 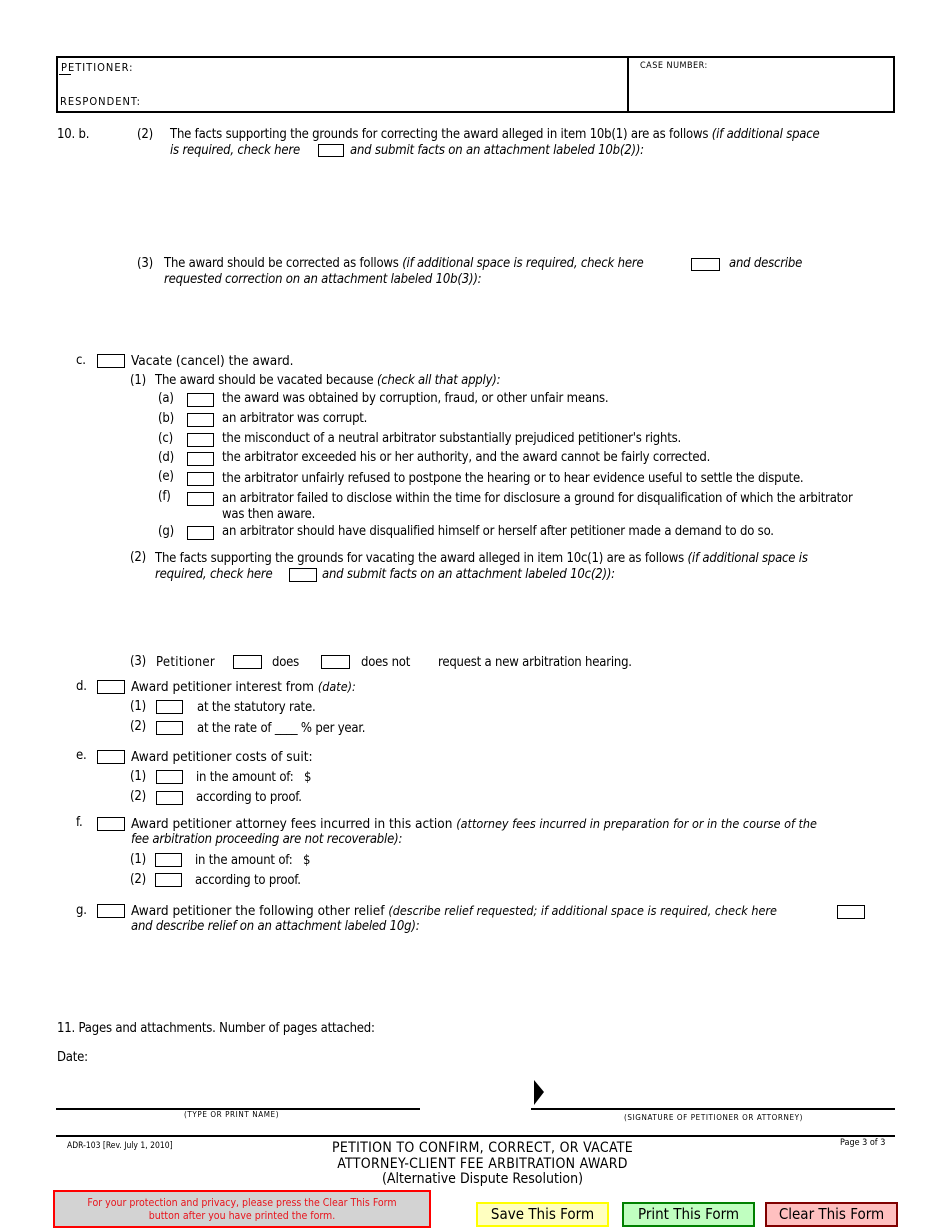 What do you see at coordinates (532, 209) in the screenshot?
I see `item-10b2-facts-textarea` at bounding box center [532, 209].